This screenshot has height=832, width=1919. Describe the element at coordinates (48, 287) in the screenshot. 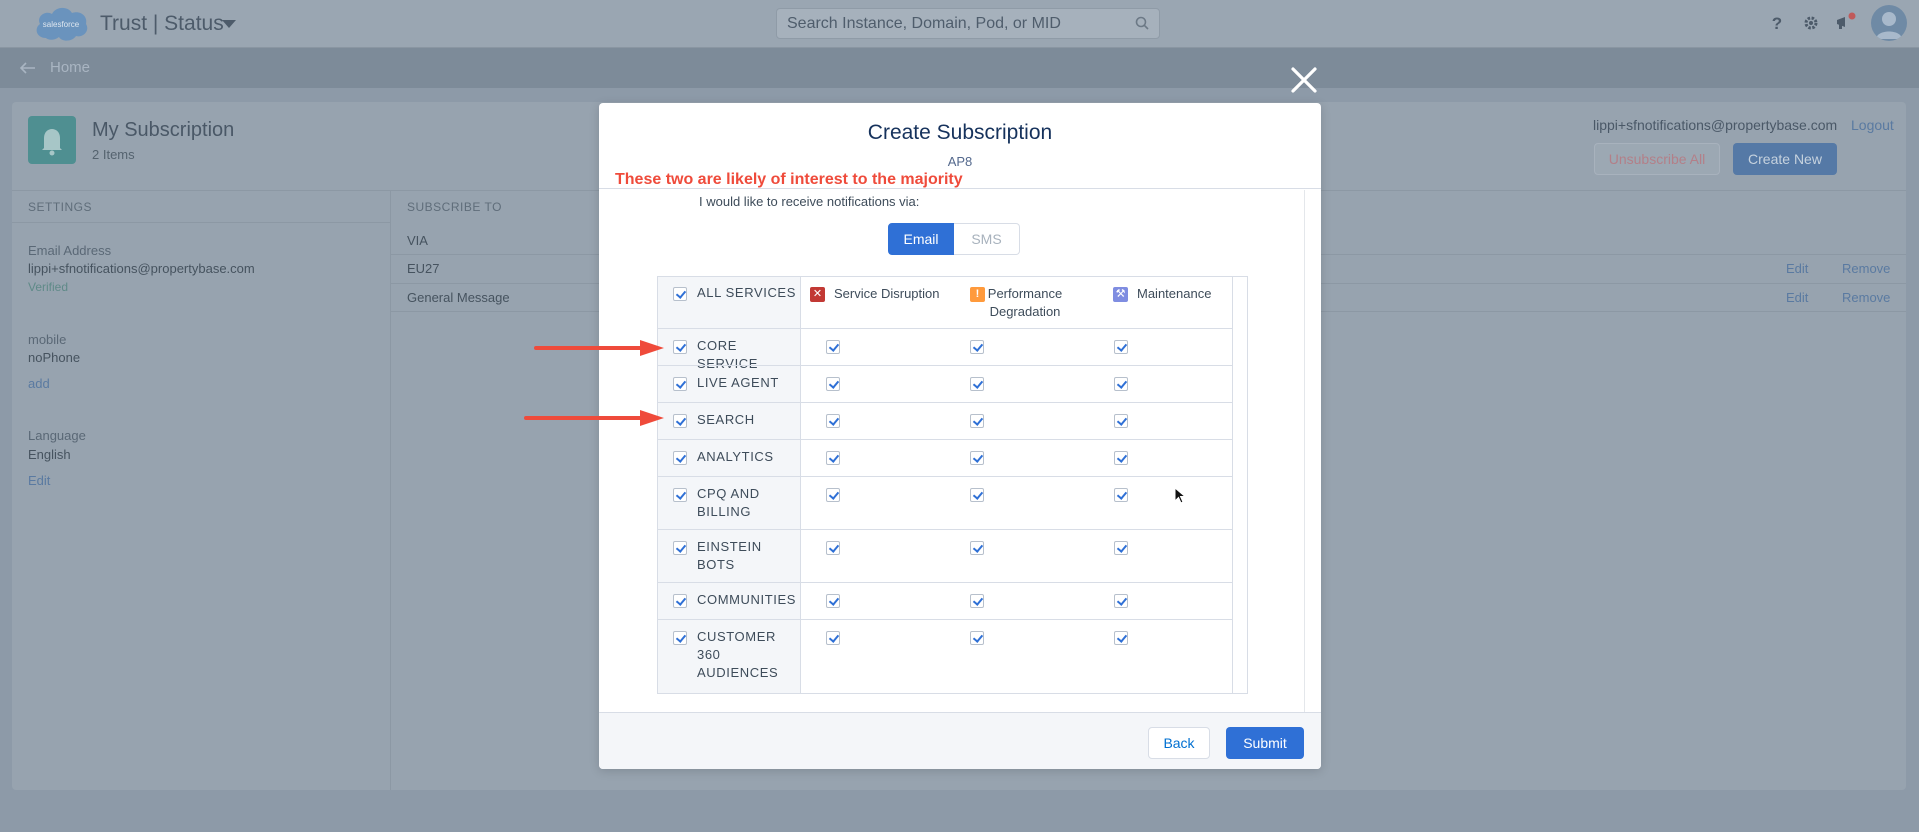

I see `email-verified-status: Verified` at that location.